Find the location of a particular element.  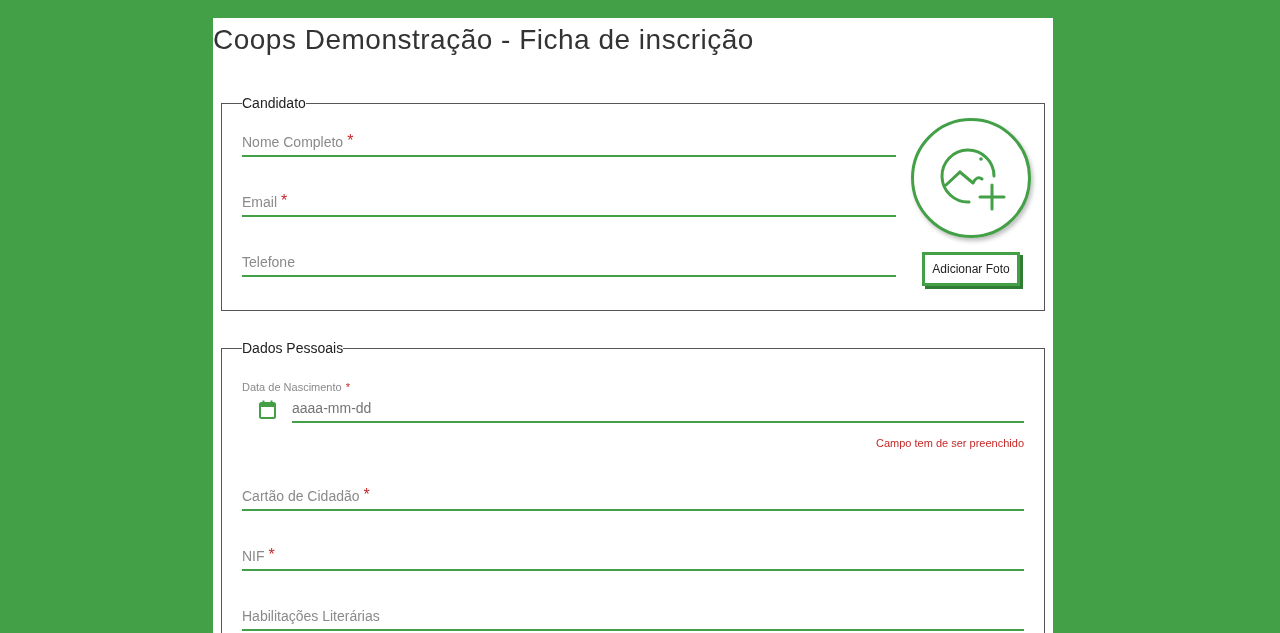

calendar-icon is located at coordinates (267, 409).